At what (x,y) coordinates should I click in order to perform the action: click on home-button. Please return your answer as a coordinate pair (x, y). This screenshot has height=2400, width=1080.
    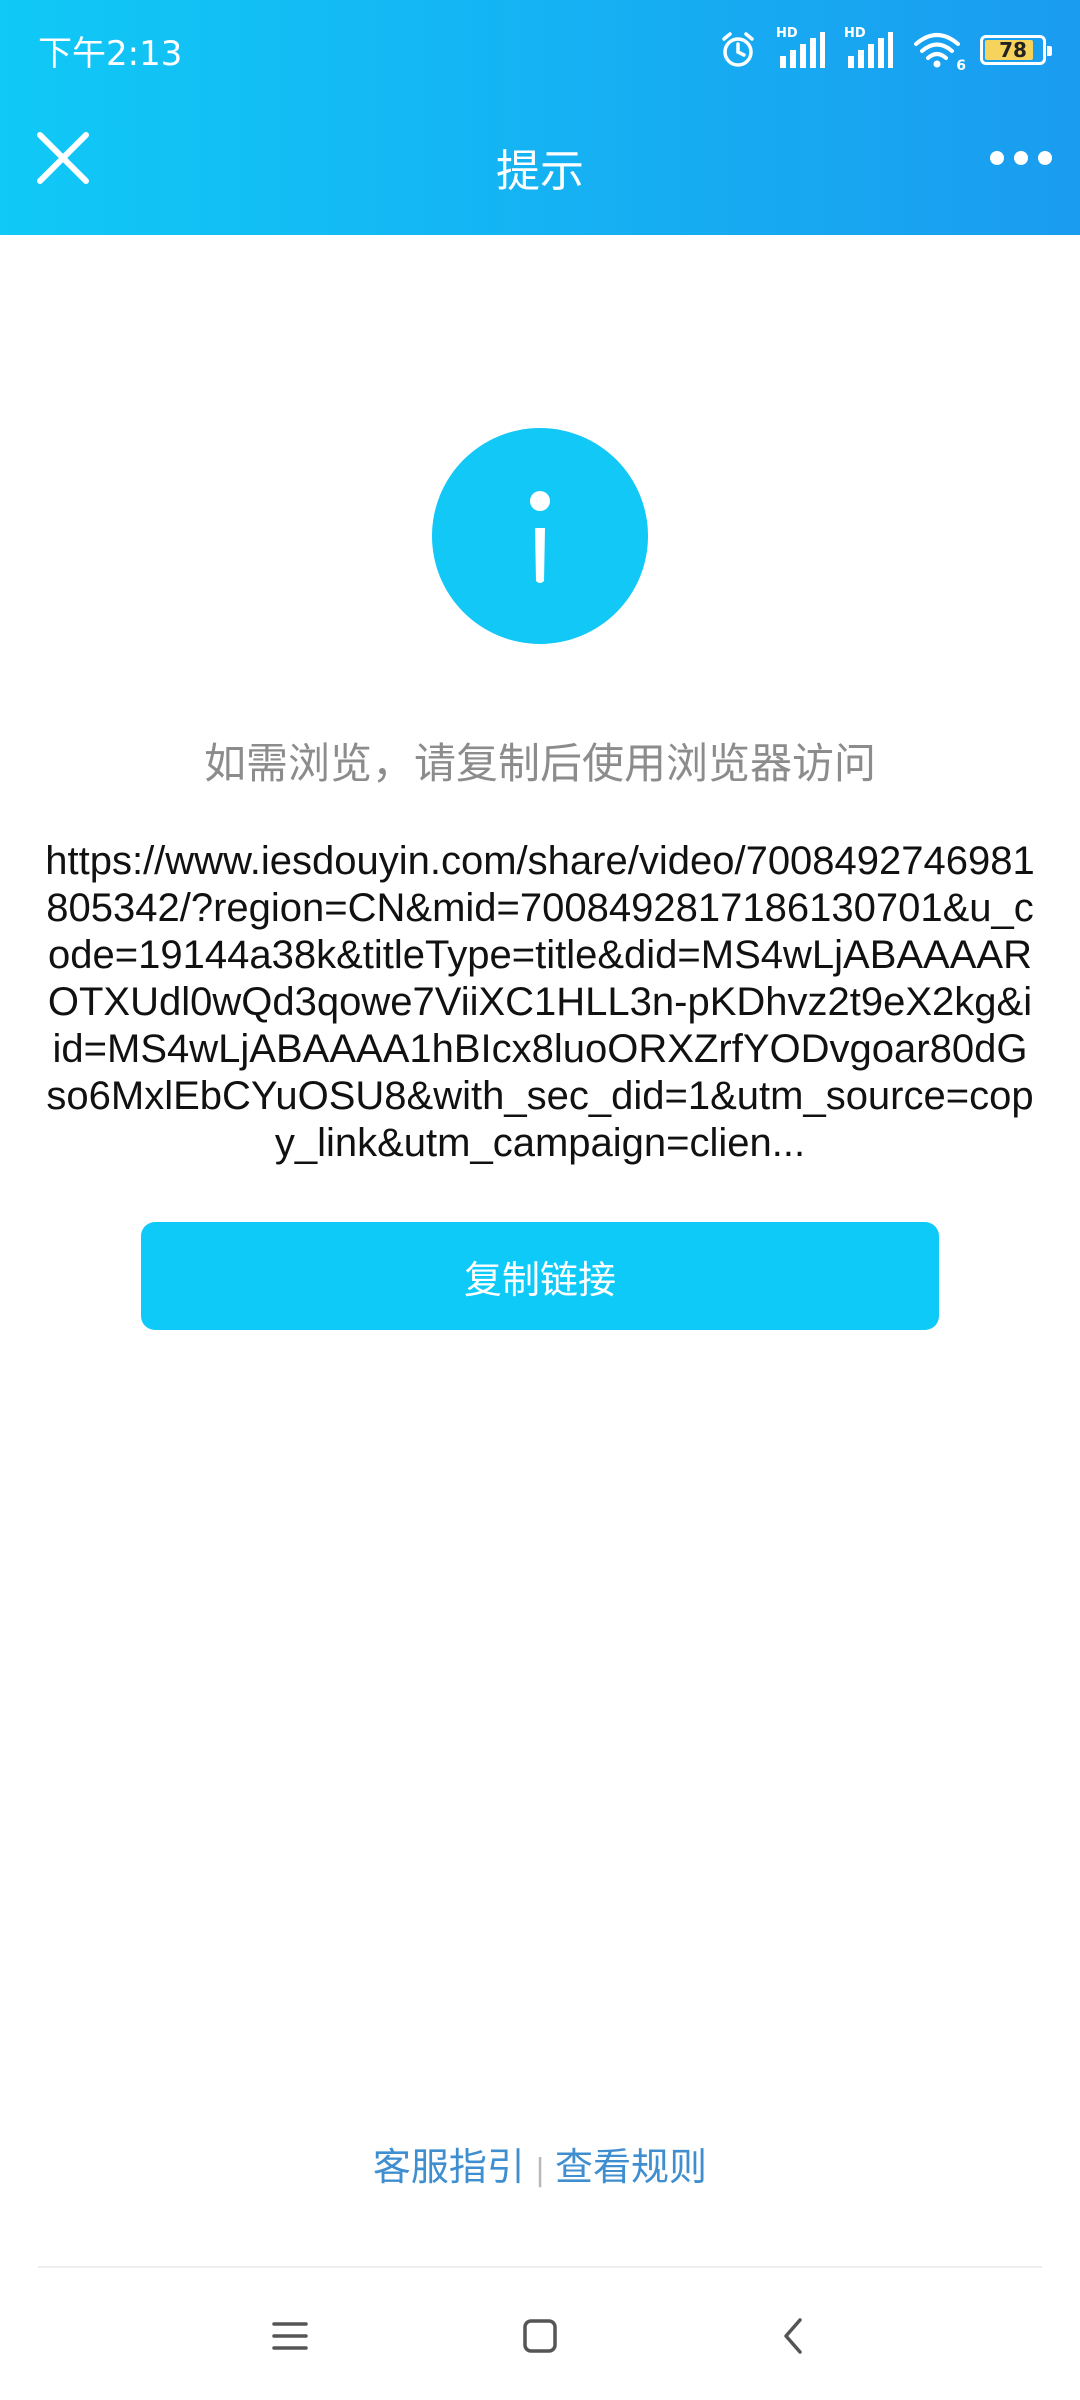
    Looking at the image, I should click on (540, 2336).